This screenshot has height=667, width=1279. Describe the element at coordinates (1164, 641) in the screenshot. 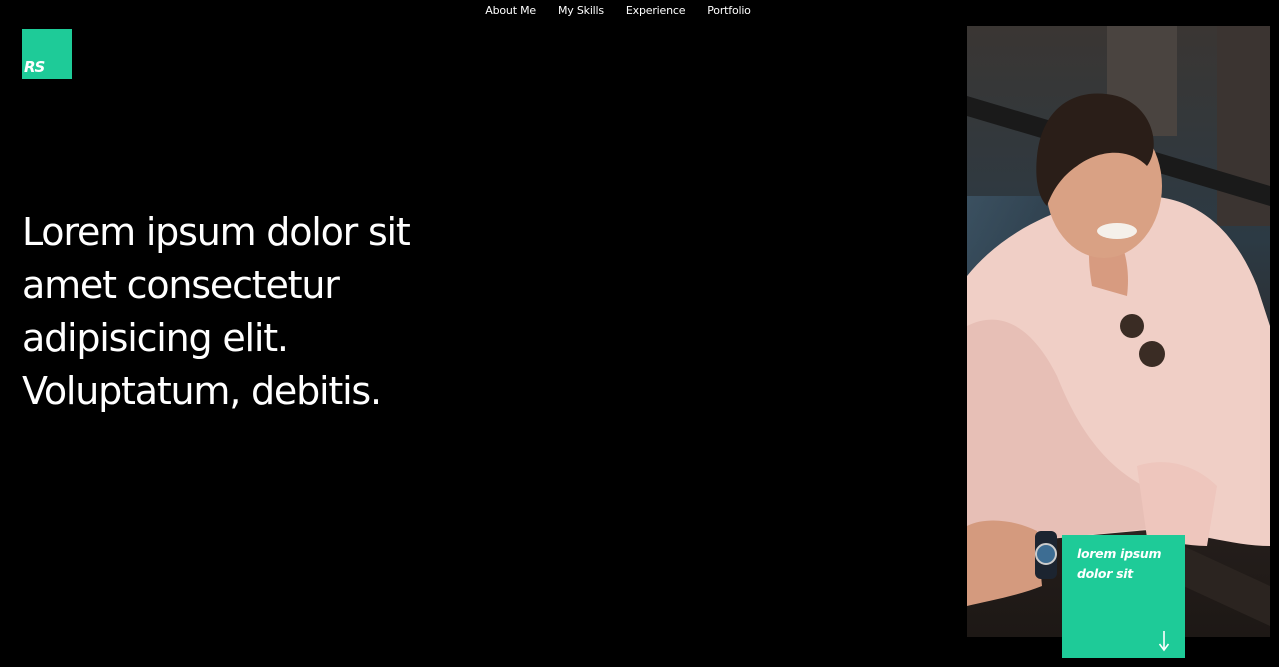

I see `arrow-down-icon` at that location.